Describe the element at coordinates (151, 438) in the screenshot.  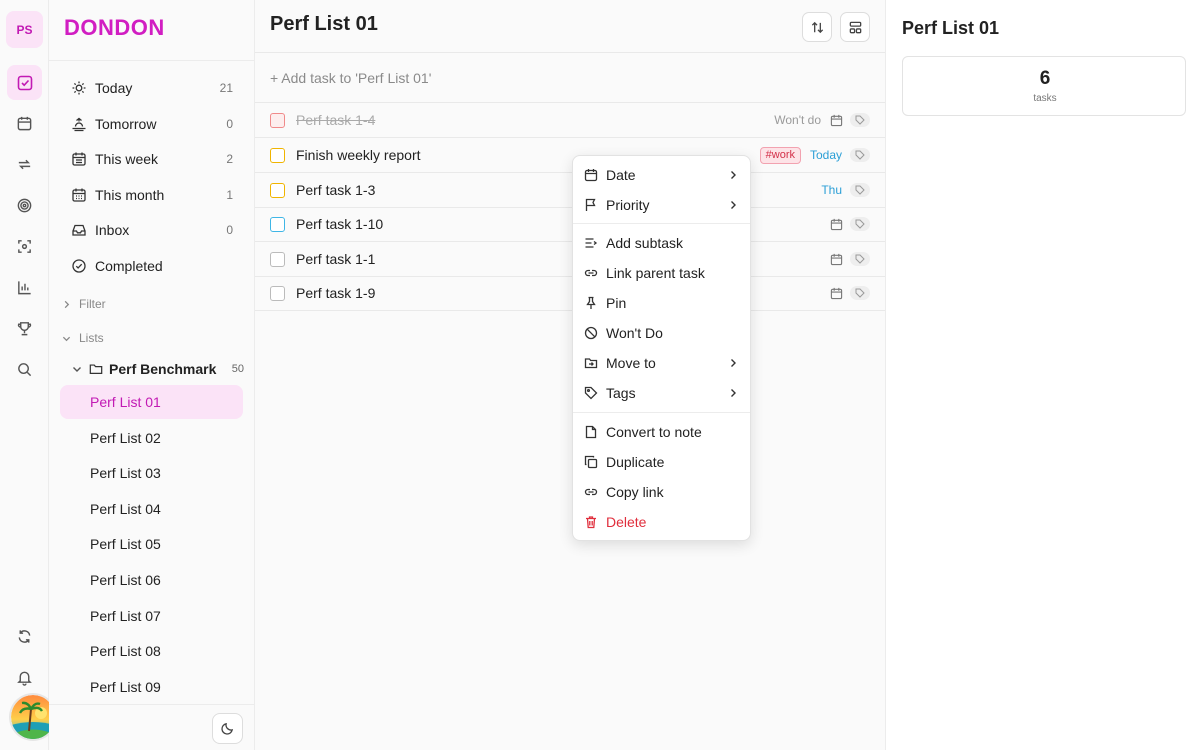
I see `list-item-perf-list-02: Perf List 02` at that location.